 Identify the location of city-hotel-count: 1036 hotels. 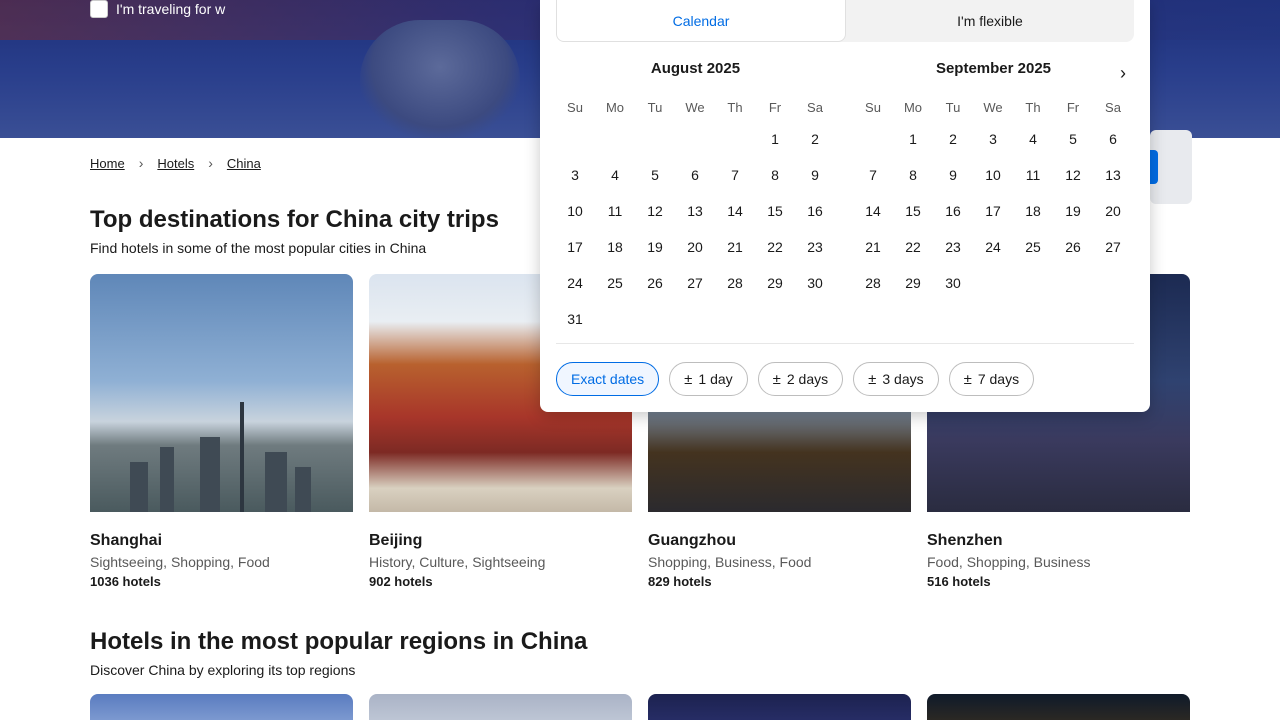
(221, 581).